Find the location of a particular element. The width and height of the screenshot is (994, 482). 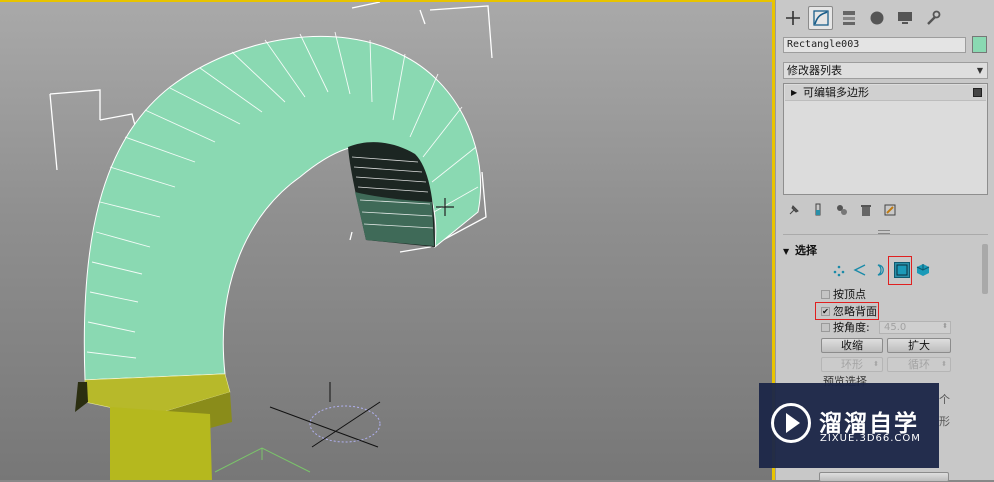

show-end-result-button is located at coordinates (818, 210).